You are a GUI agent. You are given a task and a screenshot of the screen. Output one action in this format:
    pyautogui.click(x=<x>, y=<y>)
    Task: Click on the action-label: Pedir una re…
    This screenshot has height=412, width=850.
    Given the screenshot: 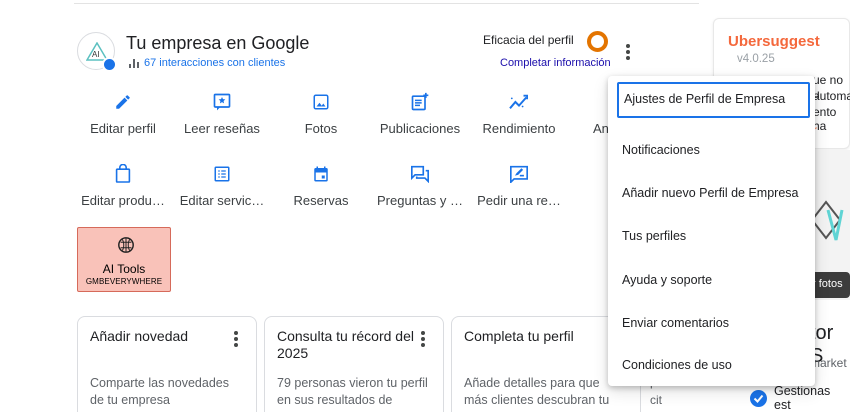 What is the action you would take?
    pyautogui.click(x=519, y=200)
    